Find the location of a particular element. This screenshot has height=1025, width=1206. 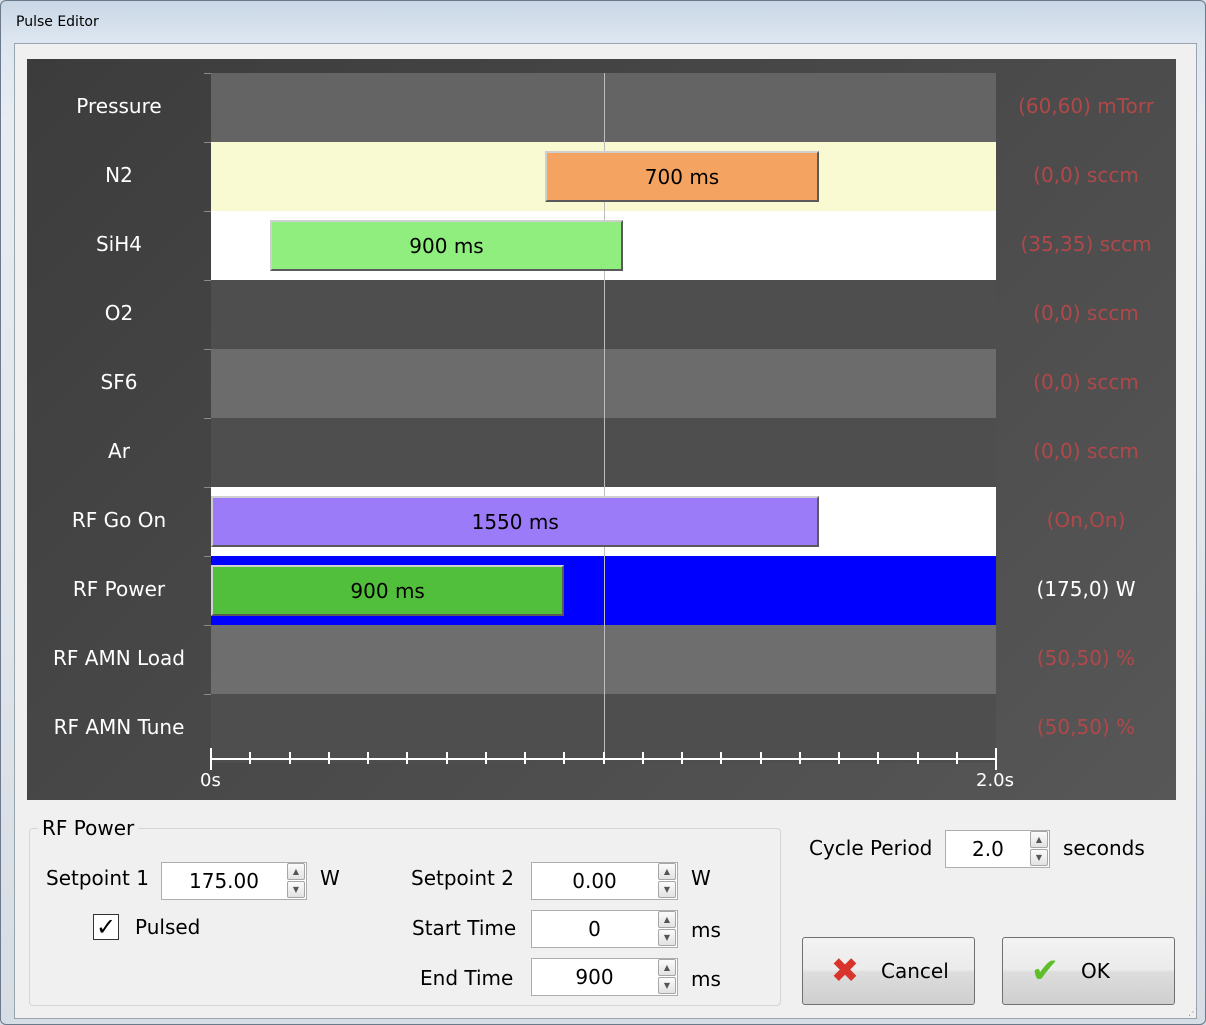

setpoint1-label: Setpoint 1 is located at coordinates (97, 878).